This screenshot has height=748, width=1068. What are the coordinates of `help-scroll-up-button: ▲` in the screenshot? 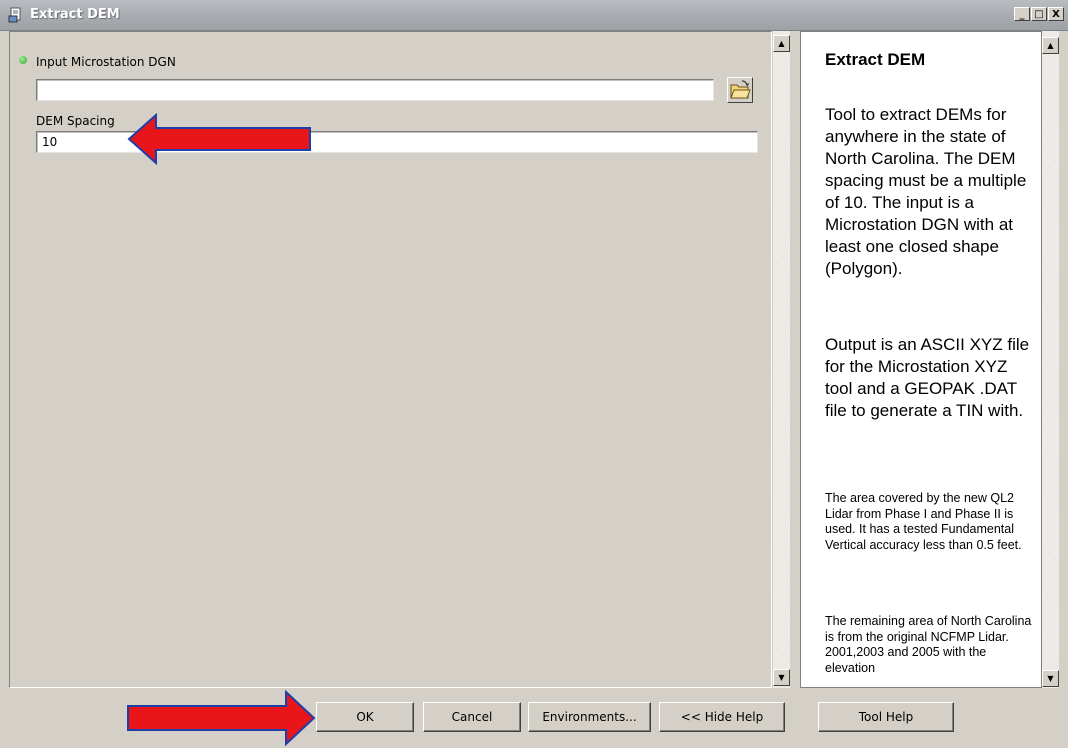 It's located at (1050, 45).